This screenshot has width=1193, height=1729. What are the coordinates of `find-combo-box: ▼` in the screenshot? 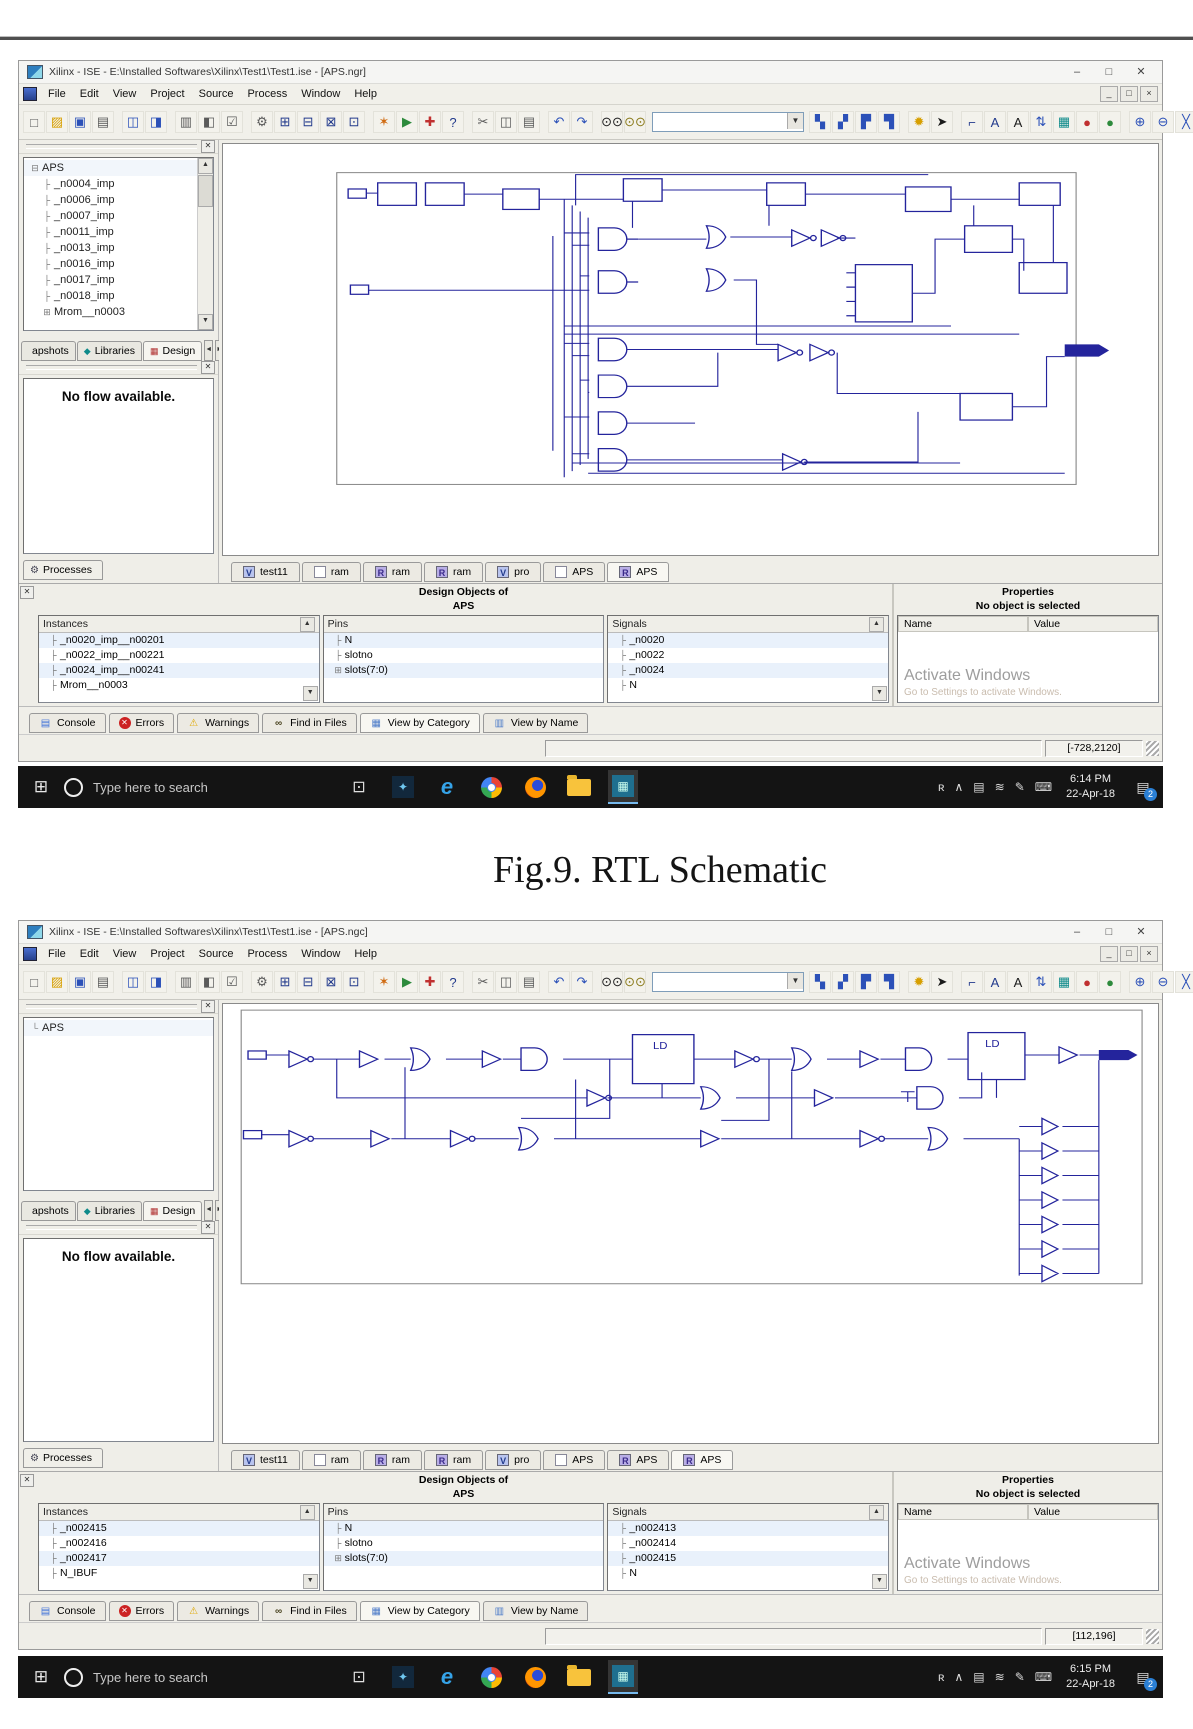 It's located at (728, 982).